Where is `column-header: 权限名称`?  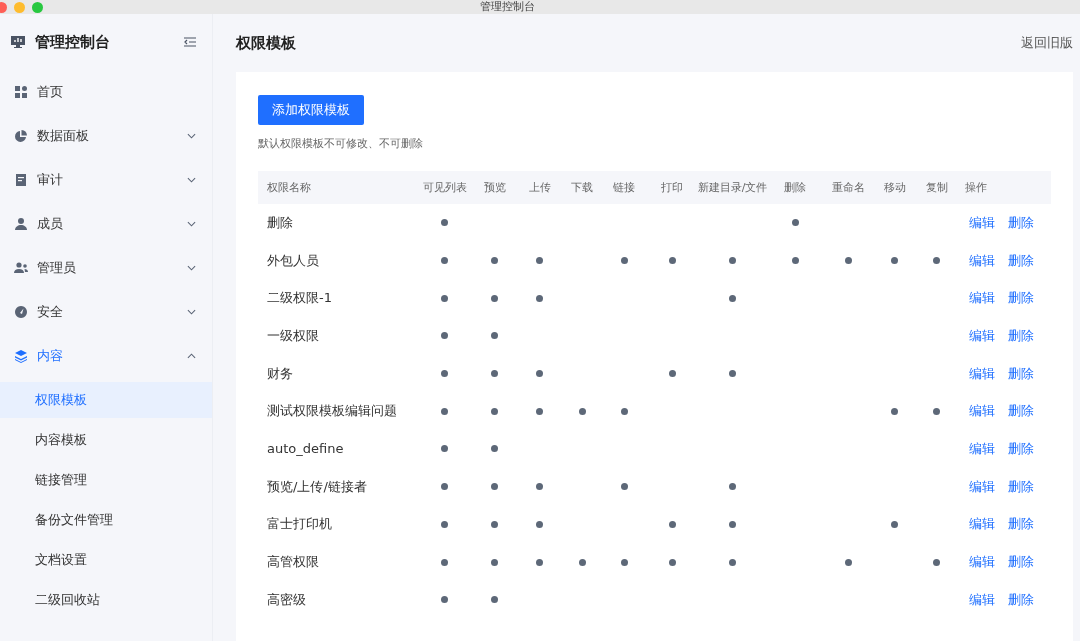 column-header: 权限名称 is located at coordinates (289, 187).